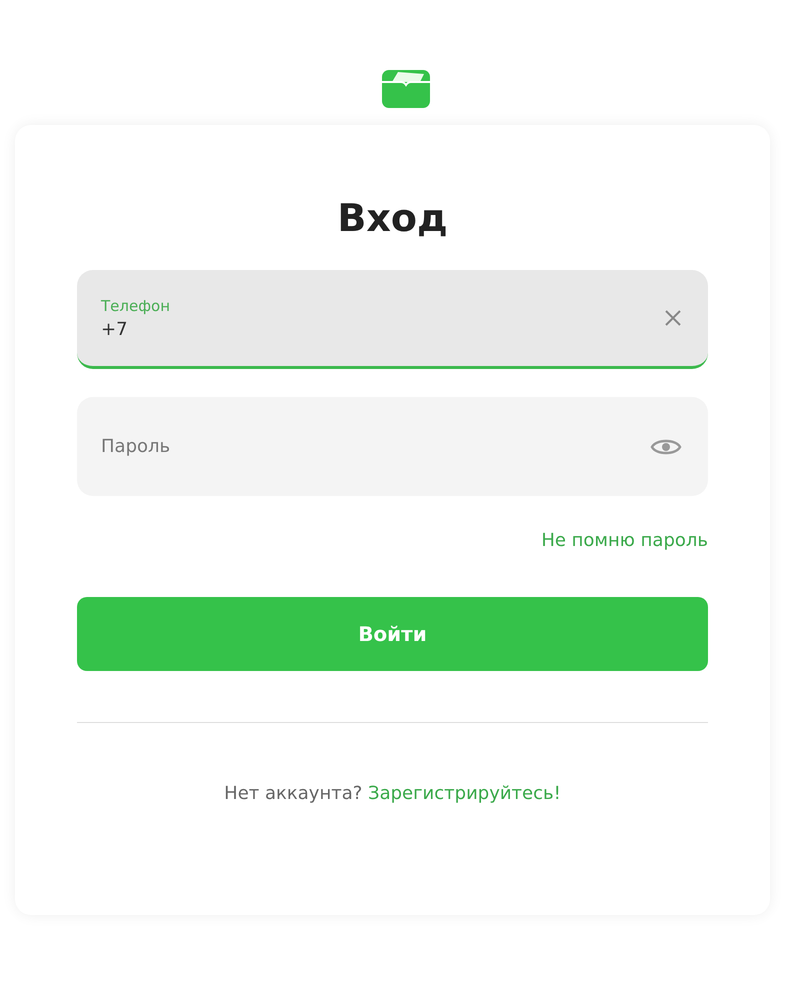  Describe the element at coordinates (392, 319) in the screenshot. I see `phone-field: Телефон +7` at that location.